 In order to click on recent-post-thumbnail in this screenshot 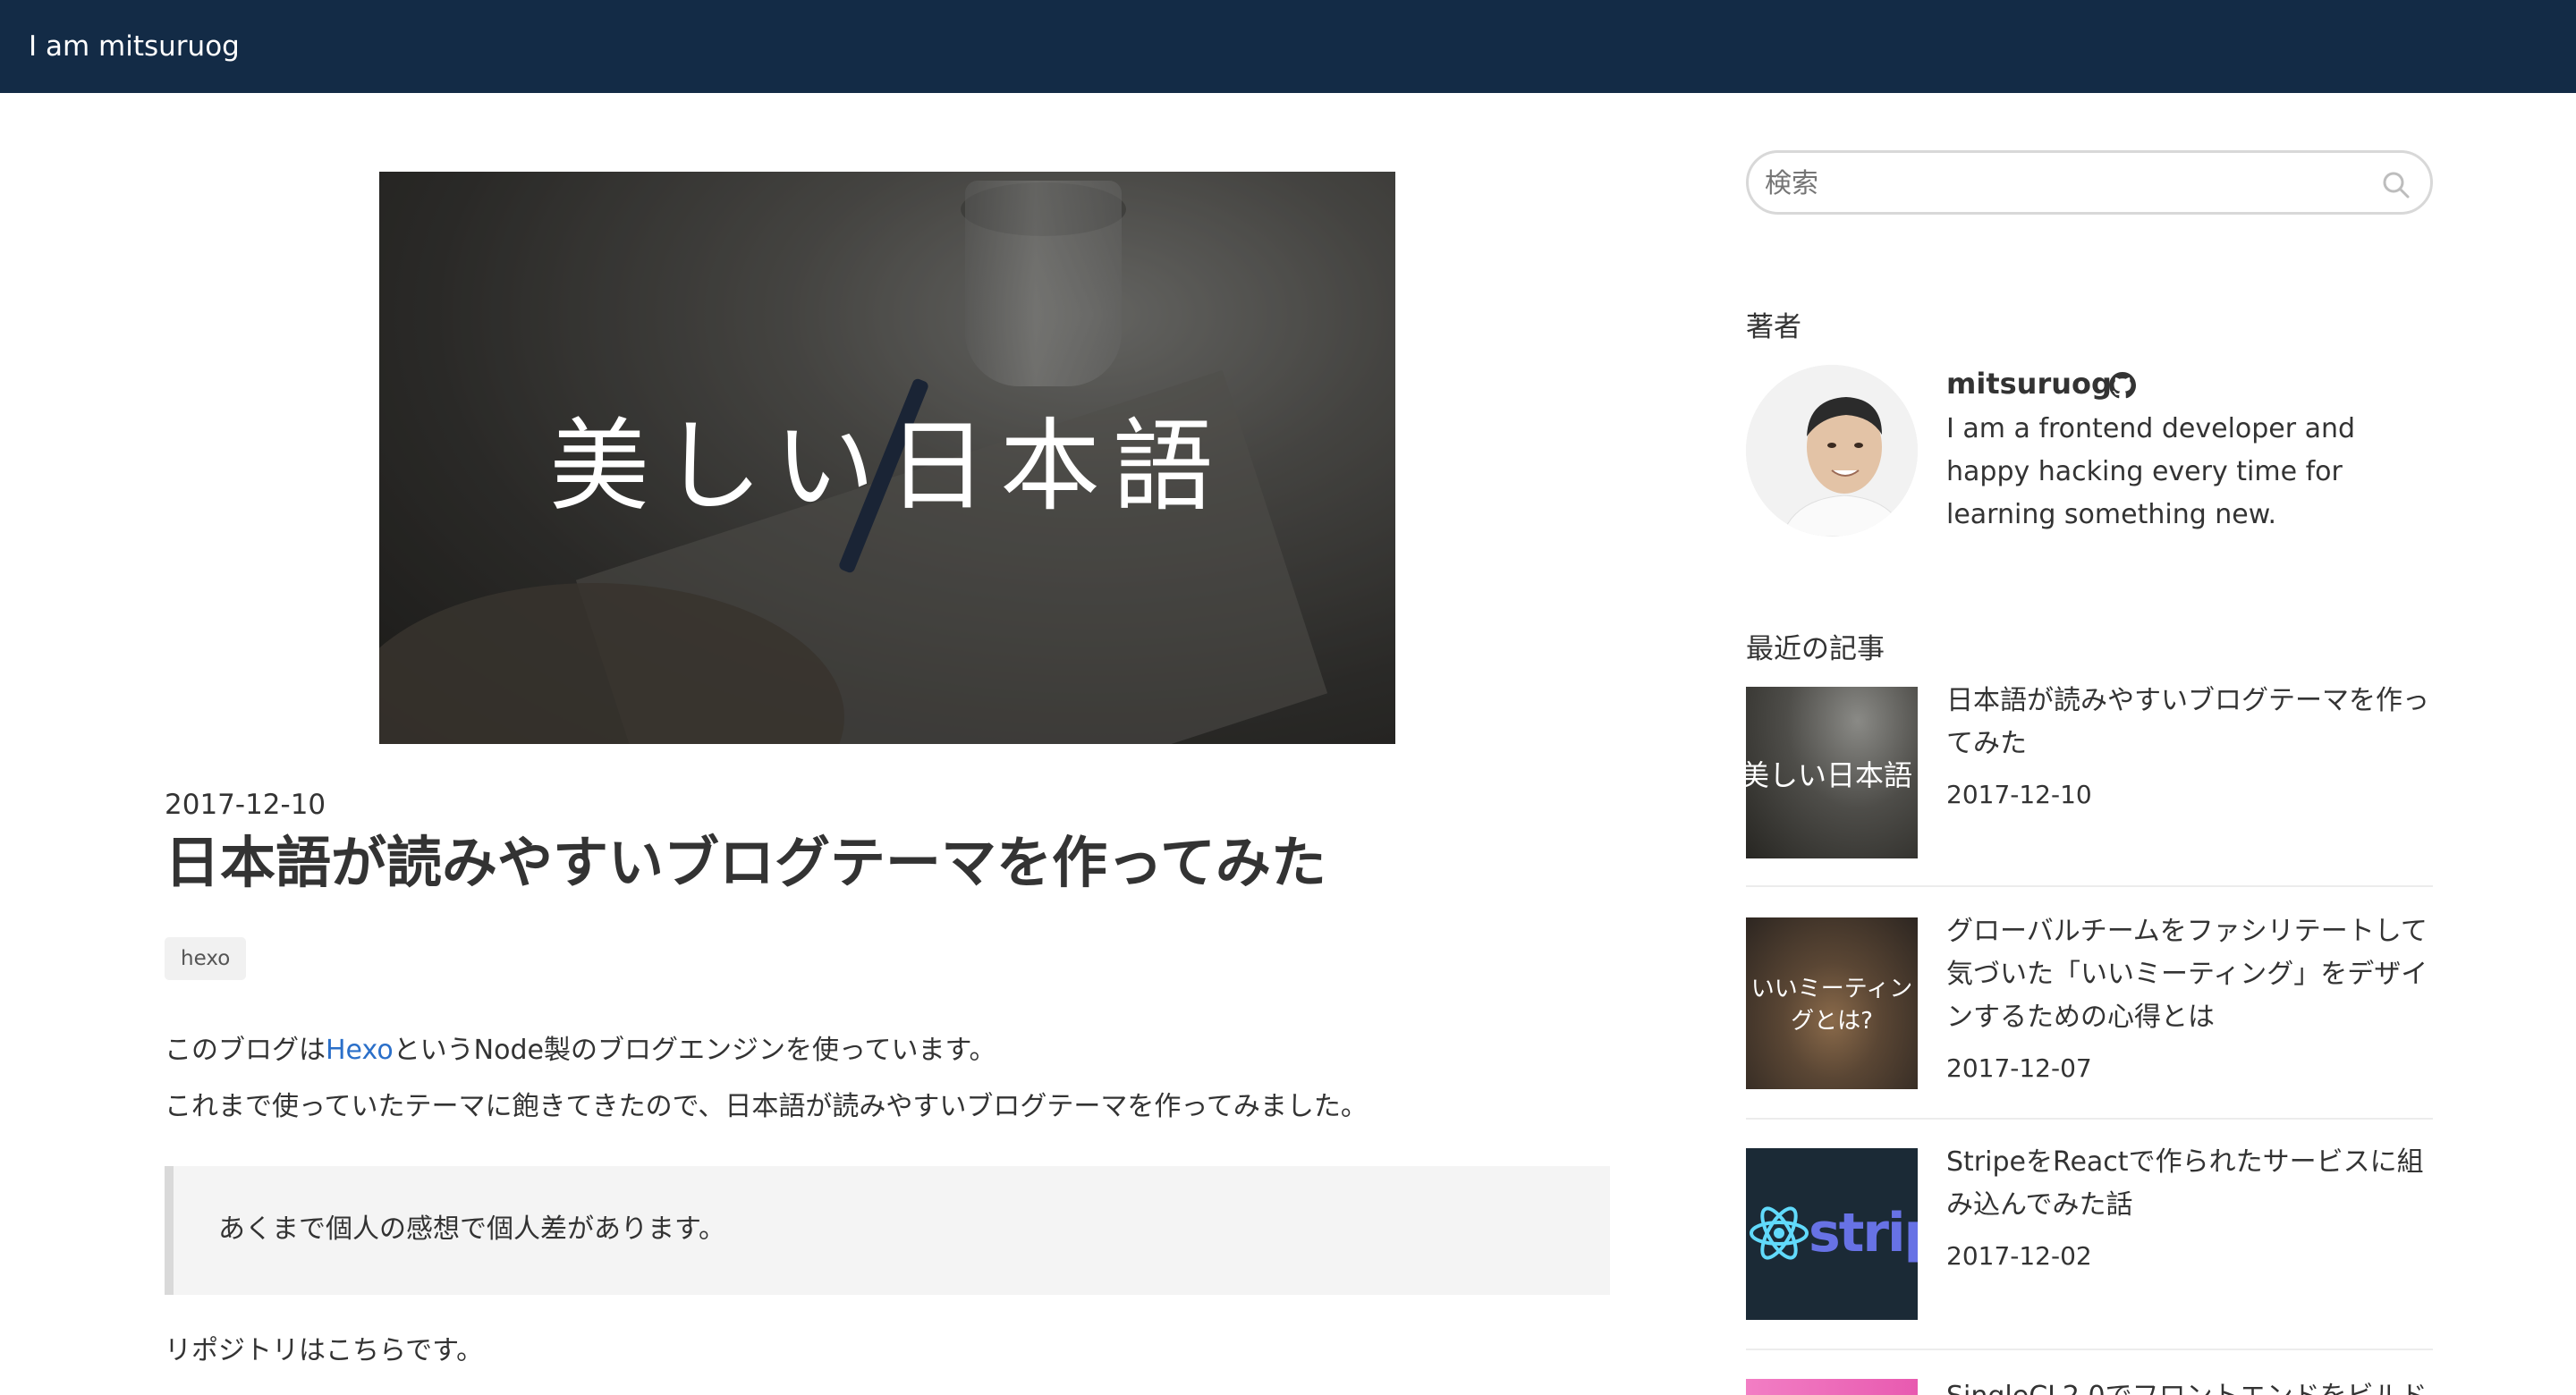, I will do `click(1832, 1387)`.